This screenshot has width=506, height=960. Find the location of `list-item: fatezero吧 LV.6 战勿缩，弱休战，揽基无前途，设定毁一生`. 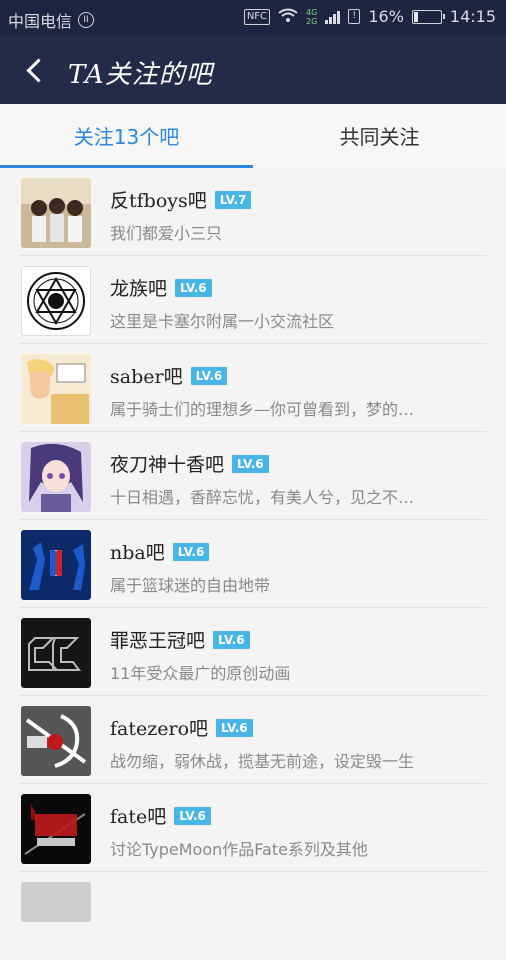

list-item: fatezero吧 LV.6 战勿缩，弱休战，揽基无前途，设定毁一生 is located at coordinates (253, 740).